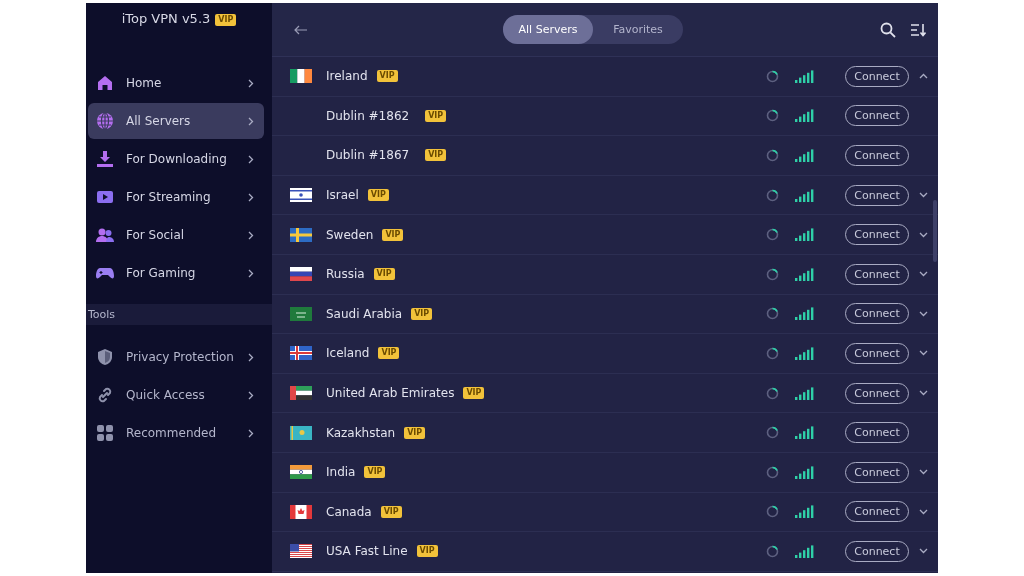  Describe the element at coordinates (923, 76) in the screenshot. I see `chevron-up-icon` at that location.